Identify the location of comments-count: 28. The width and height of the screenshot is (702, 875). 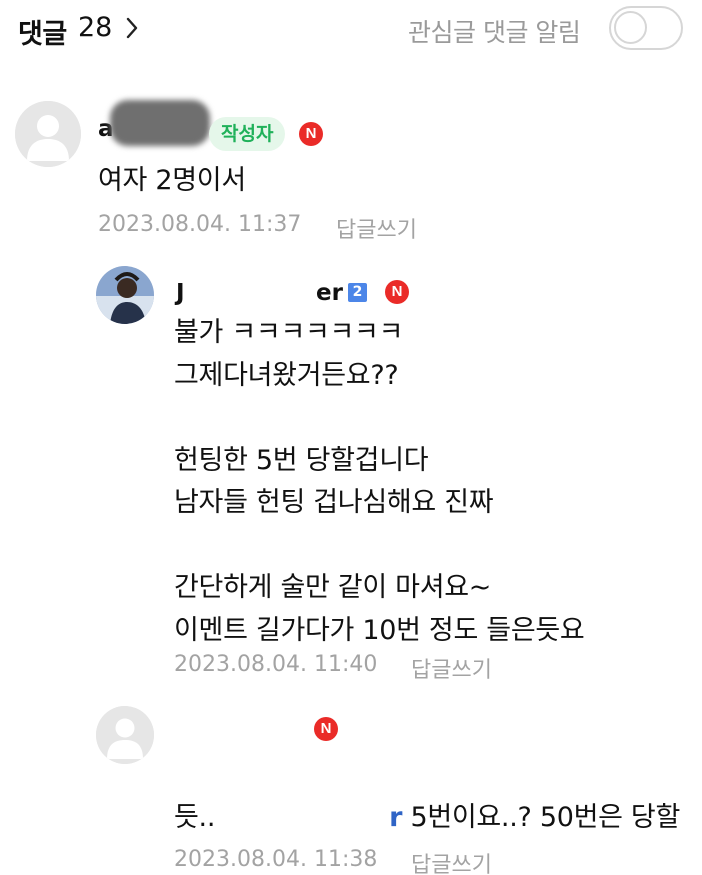
(95, 27).